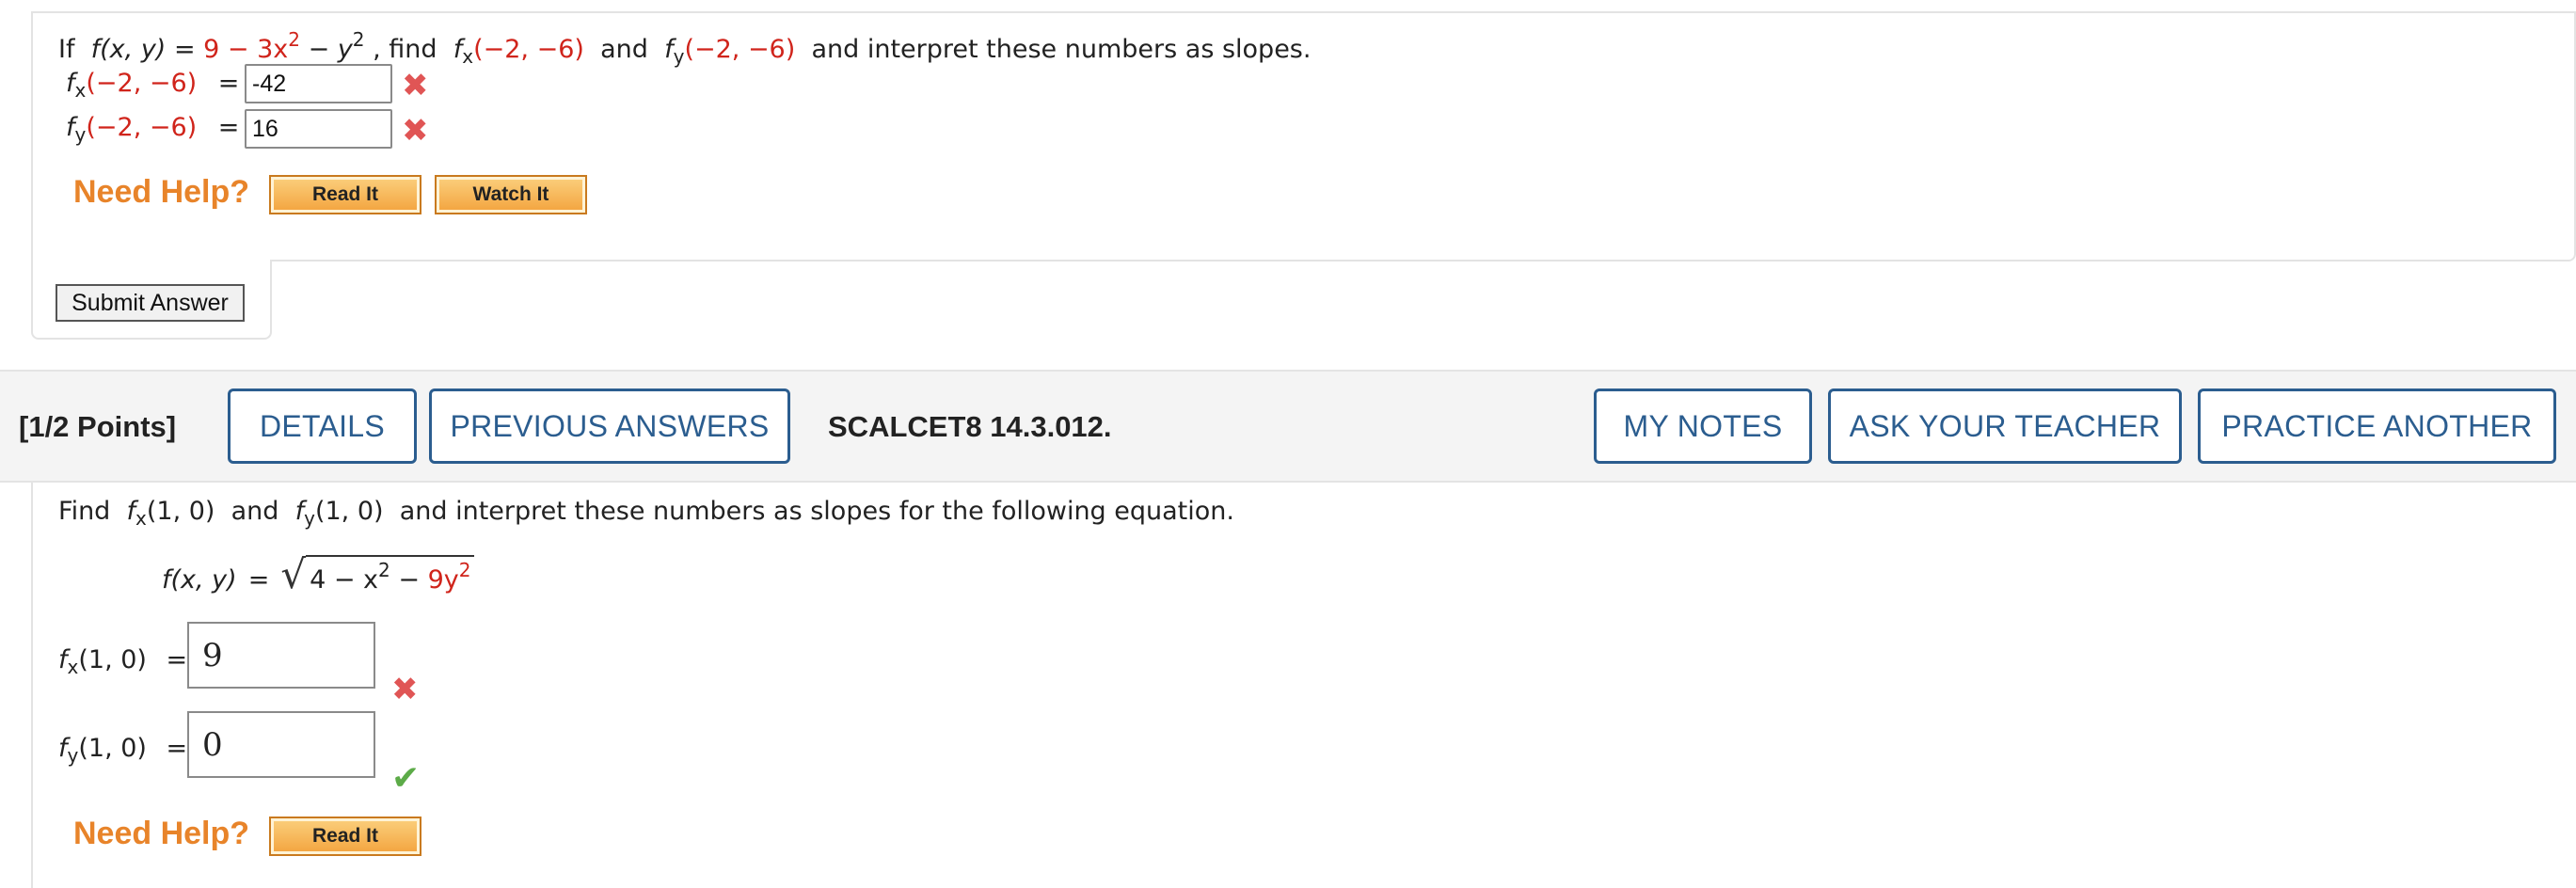  I want to click on ask-your-teacher-button: ASK YOUR TEACHER, so click(2005, 426).